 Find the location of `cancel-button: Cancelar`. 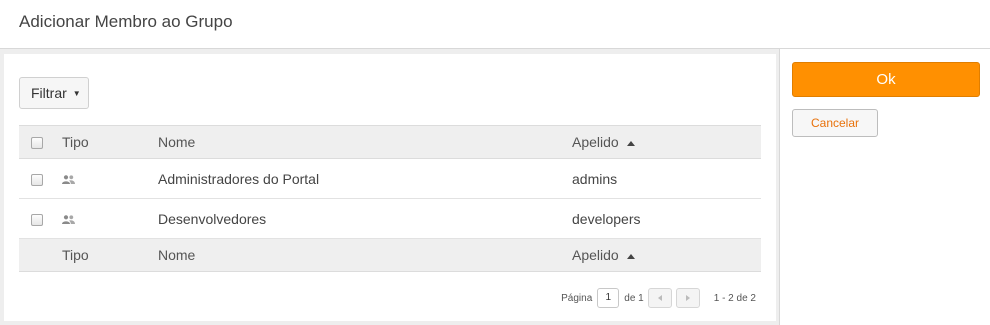

cancel-button: Cancelar is located at coordinates (835, 123).